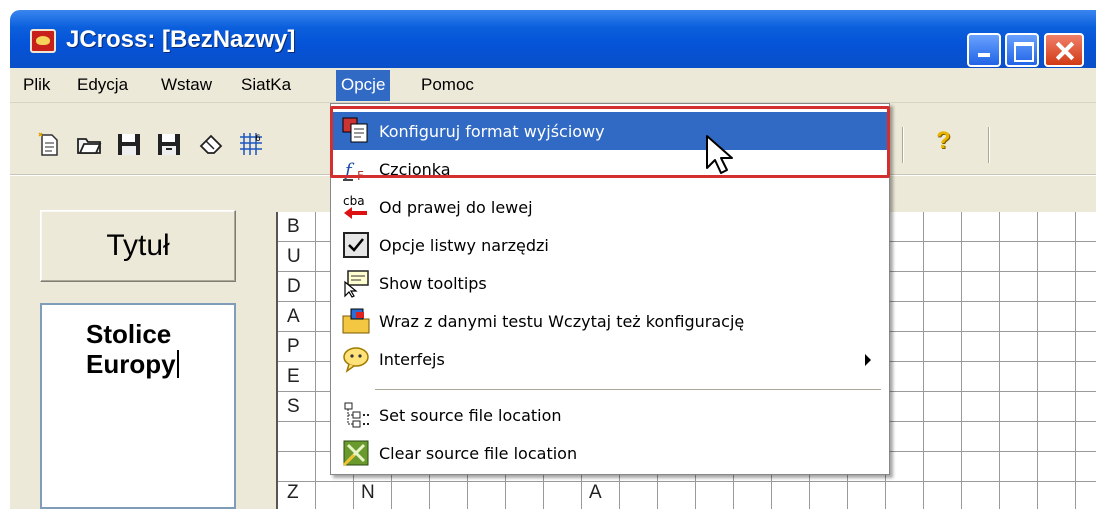  I want to click on svg-text: 6, so click(258, 139).